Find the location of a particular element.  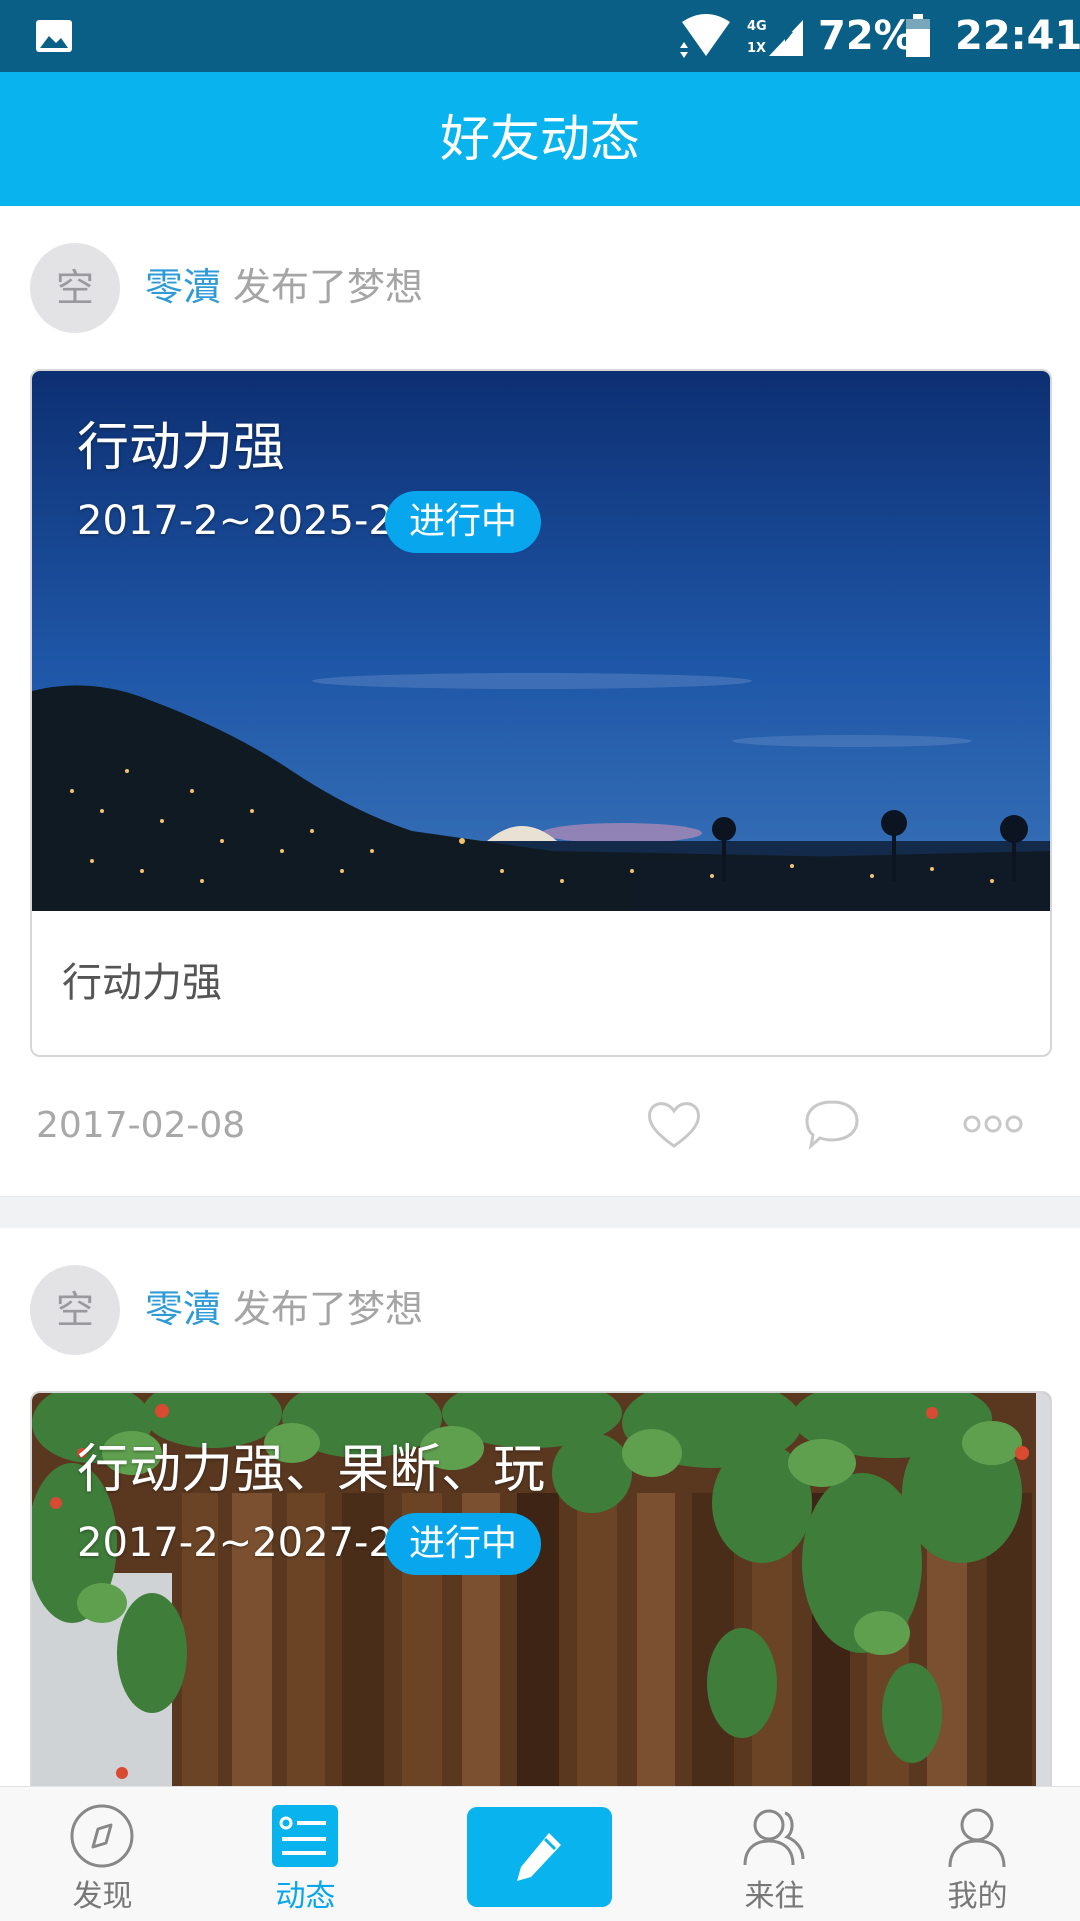

status-bar: 4G 1X 72% 22:41 is located at coordinates (540, 36).